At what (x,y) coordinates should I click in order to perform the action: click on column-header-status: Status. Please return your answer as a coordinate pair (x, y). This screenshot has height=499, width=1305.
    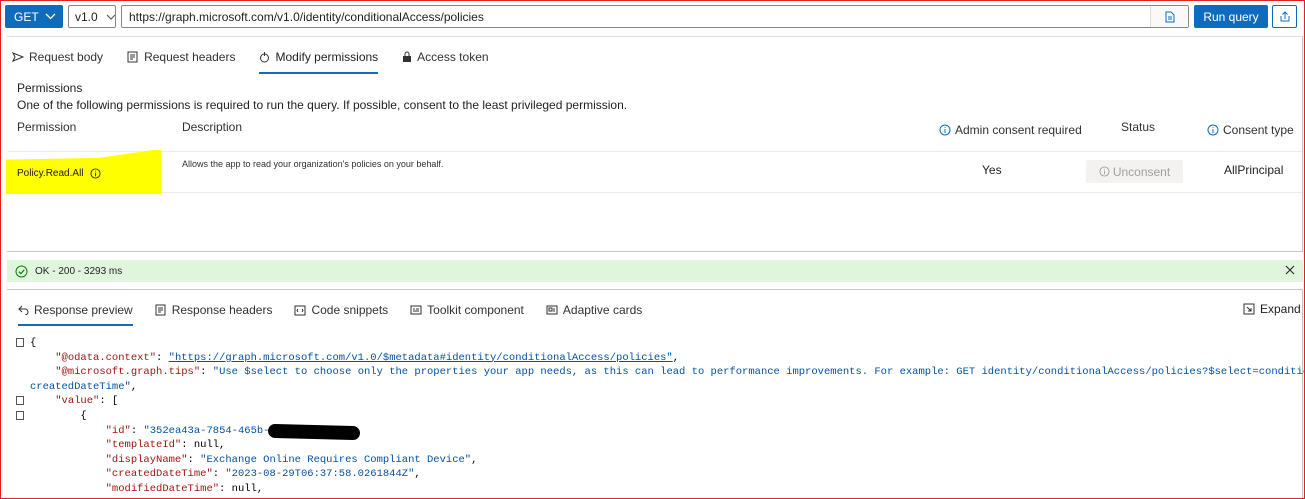
    Looking at the image, I should click on (1138, 127).